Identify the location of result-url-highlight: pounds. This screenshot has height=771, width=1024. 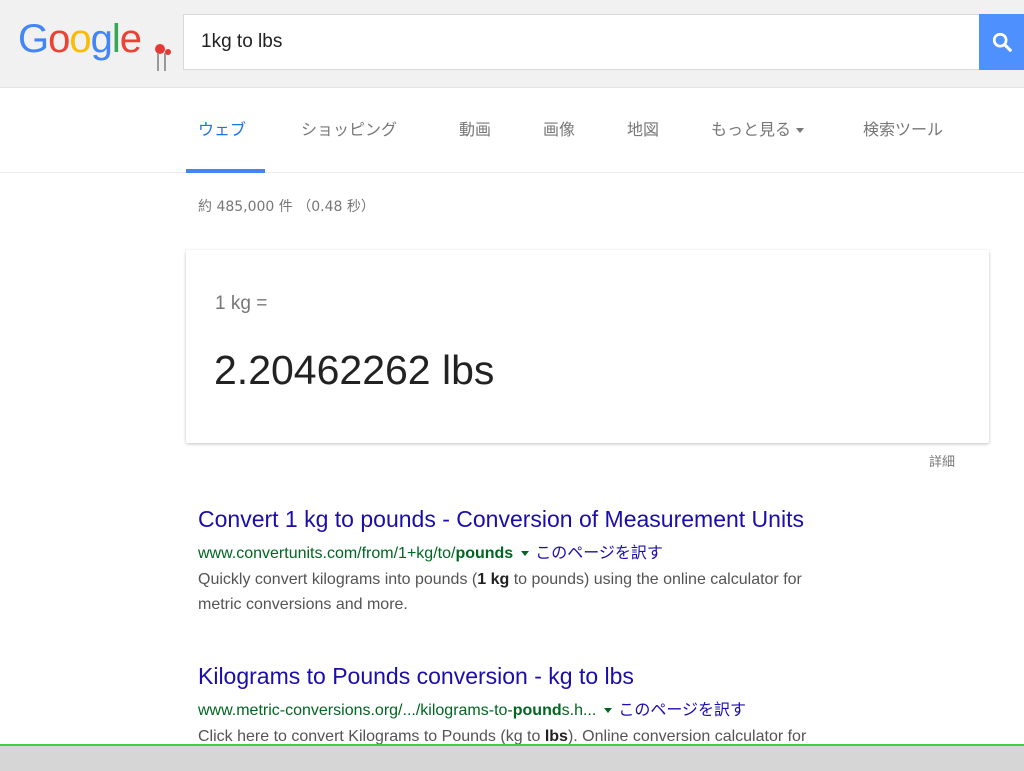
(484, 553).